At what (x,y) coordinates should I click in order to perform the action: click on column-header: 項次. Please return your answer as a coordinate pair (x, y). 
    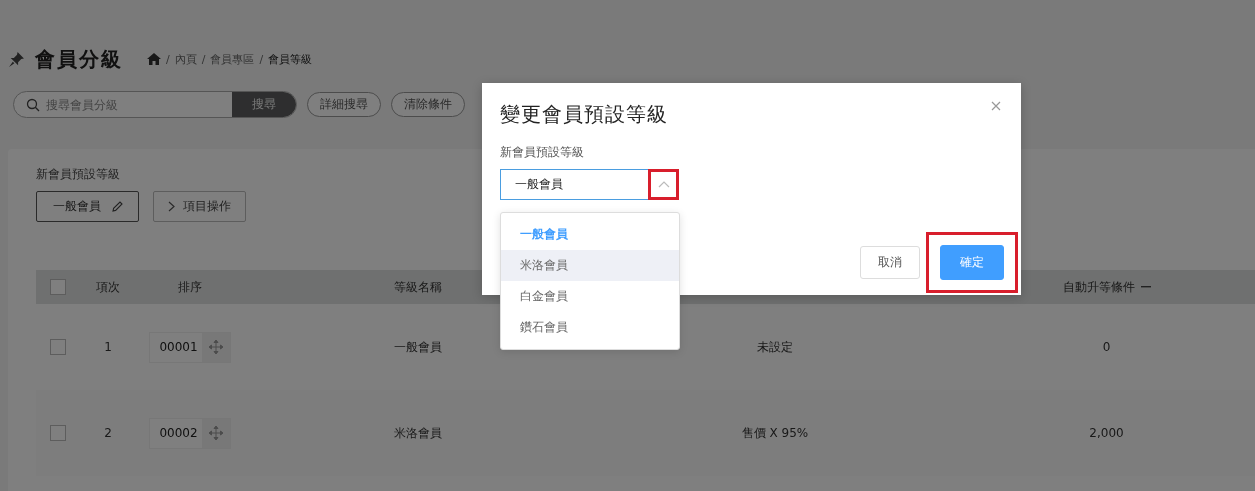
    Looking at the image, I should click on (108, 287).